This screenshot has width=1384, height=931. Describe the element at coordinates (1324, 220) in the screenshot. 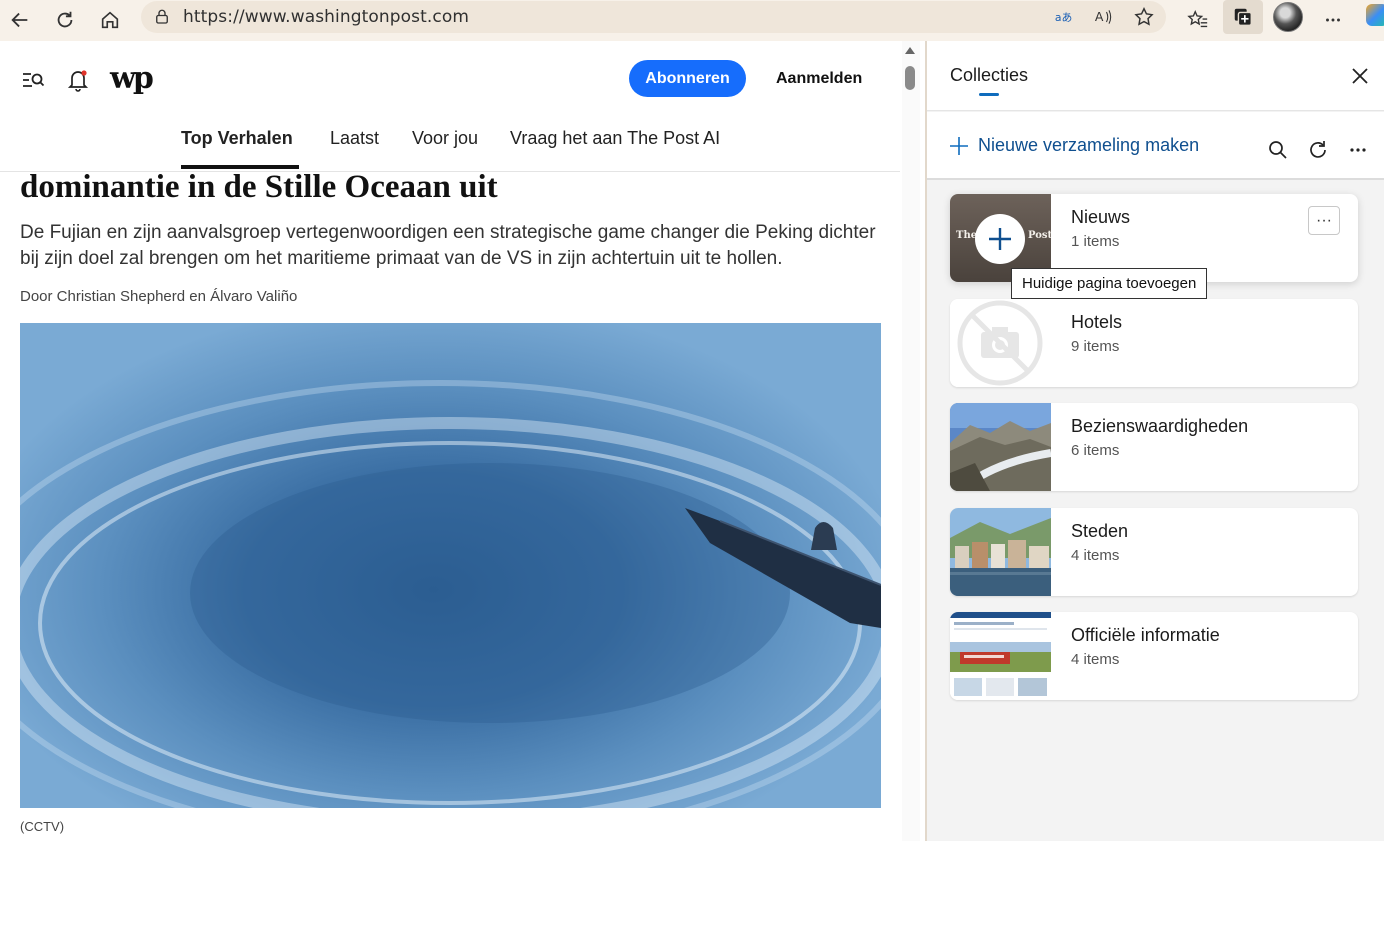

I see `collection-more-button: ···` at that location.